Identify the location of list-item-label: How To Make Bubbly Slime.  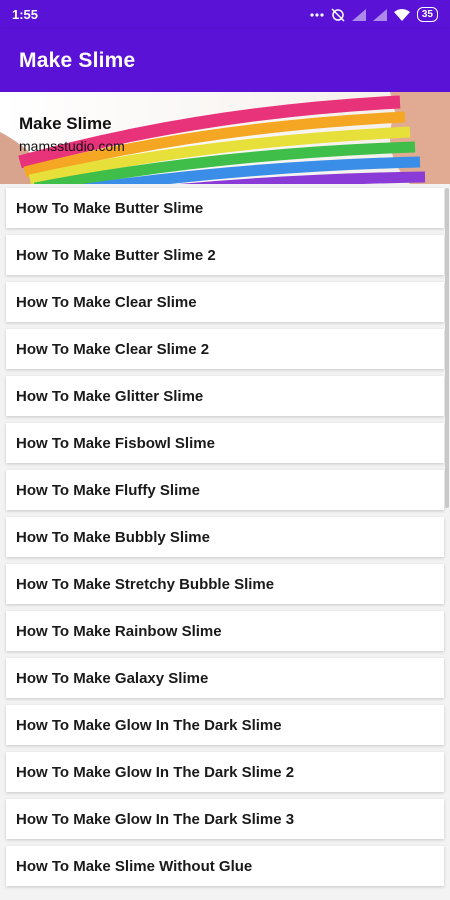
(113, 537).